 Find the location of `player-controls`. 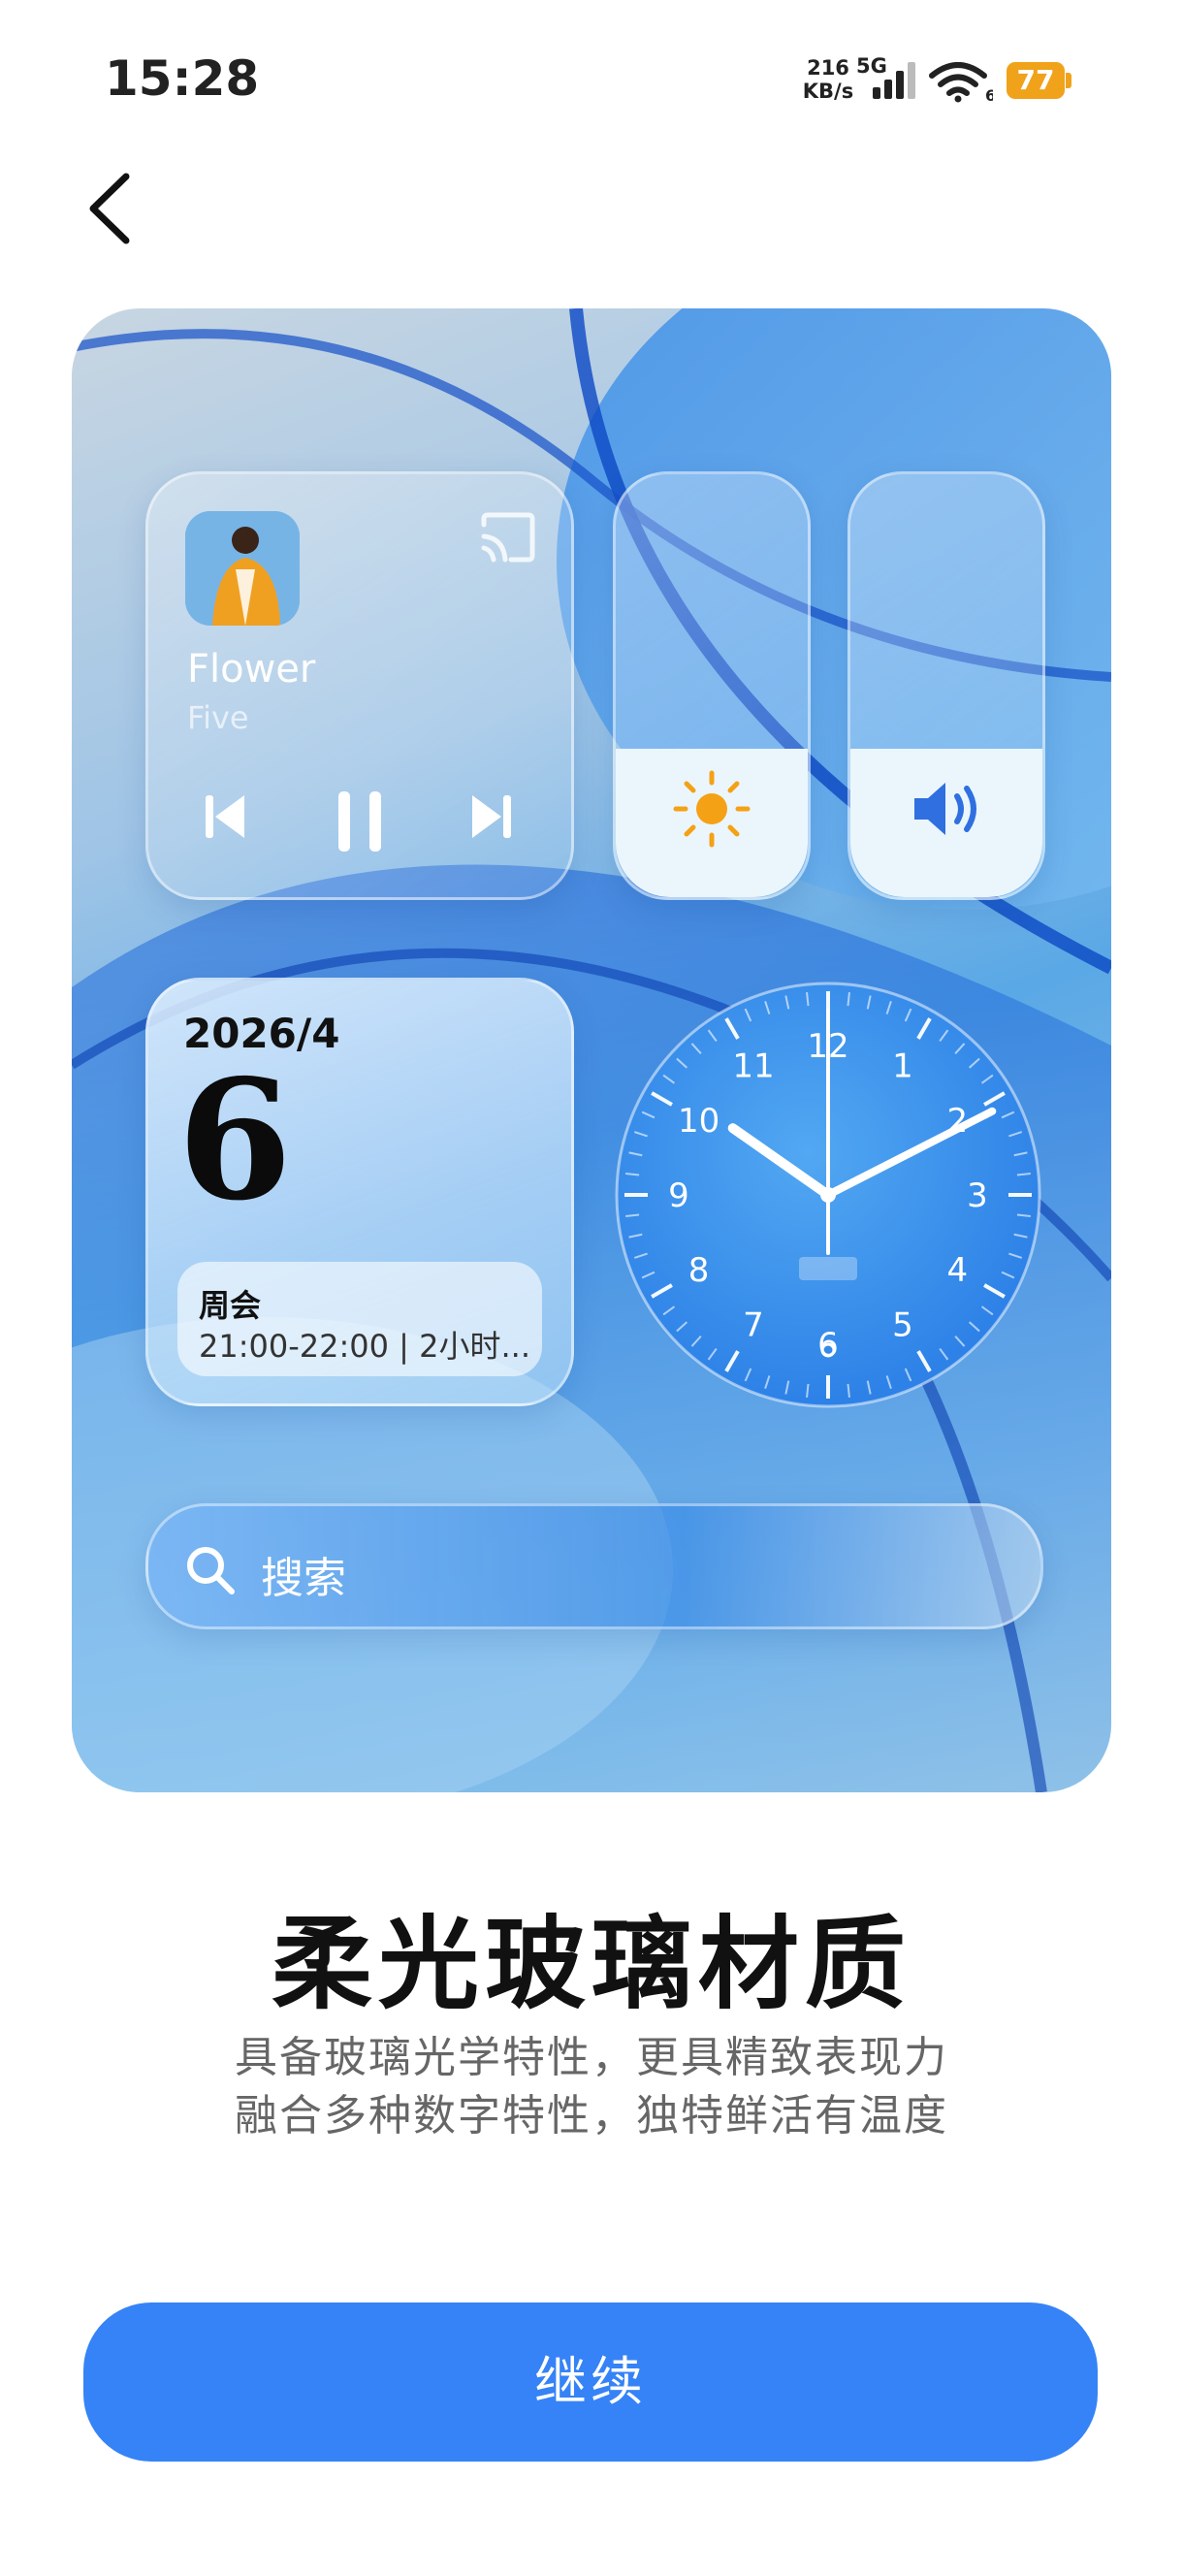

player-controls is located at coordinates (359, 823).